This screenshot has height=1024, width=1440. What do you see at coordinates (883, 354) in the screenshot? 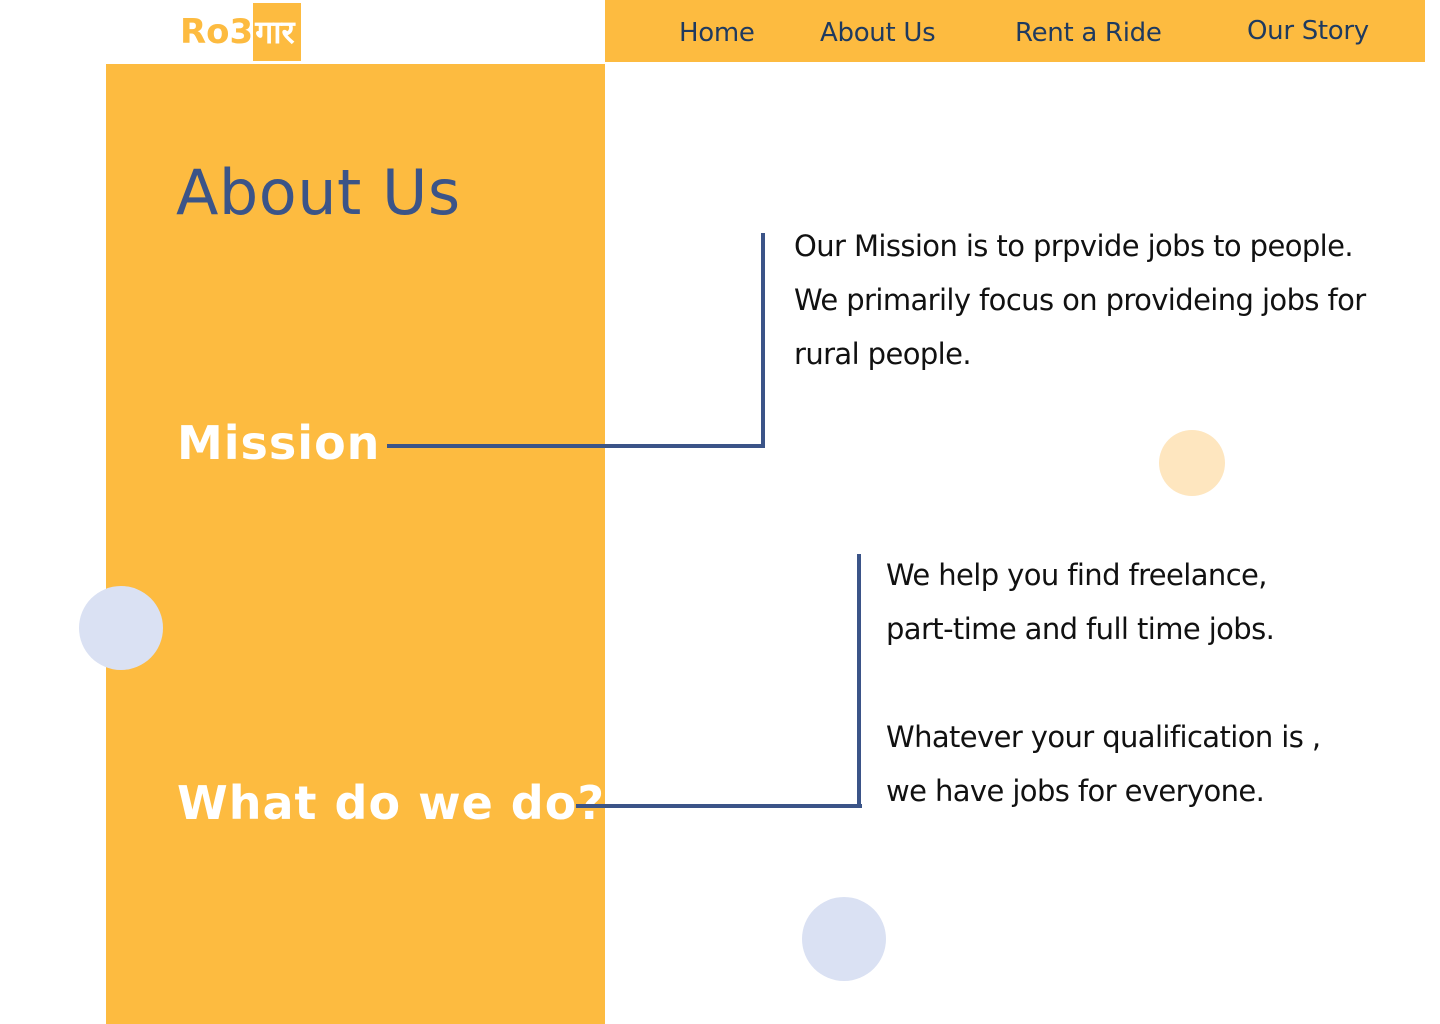
I see `mission-line-3: rural people.` at bounding box center [883, 354].